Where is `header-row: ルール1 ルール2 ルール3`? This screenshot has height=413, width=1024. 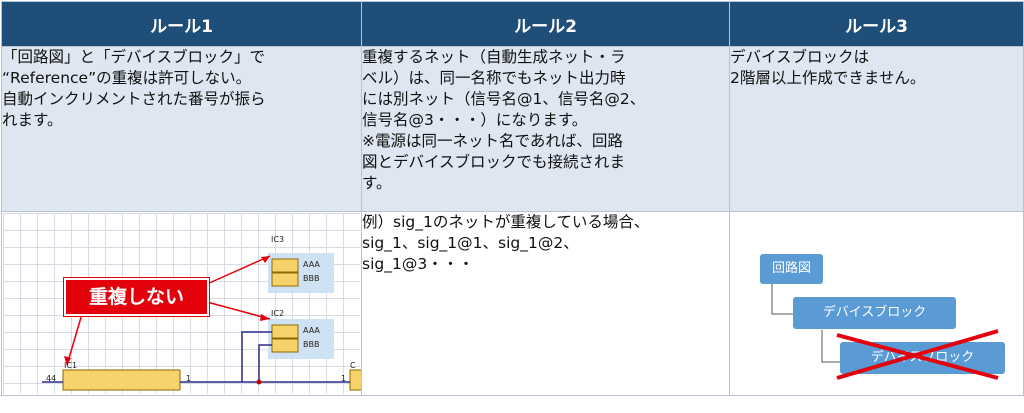 header-row: ルール1 ルール2 ルール3 is located at coordinates (512, 24).